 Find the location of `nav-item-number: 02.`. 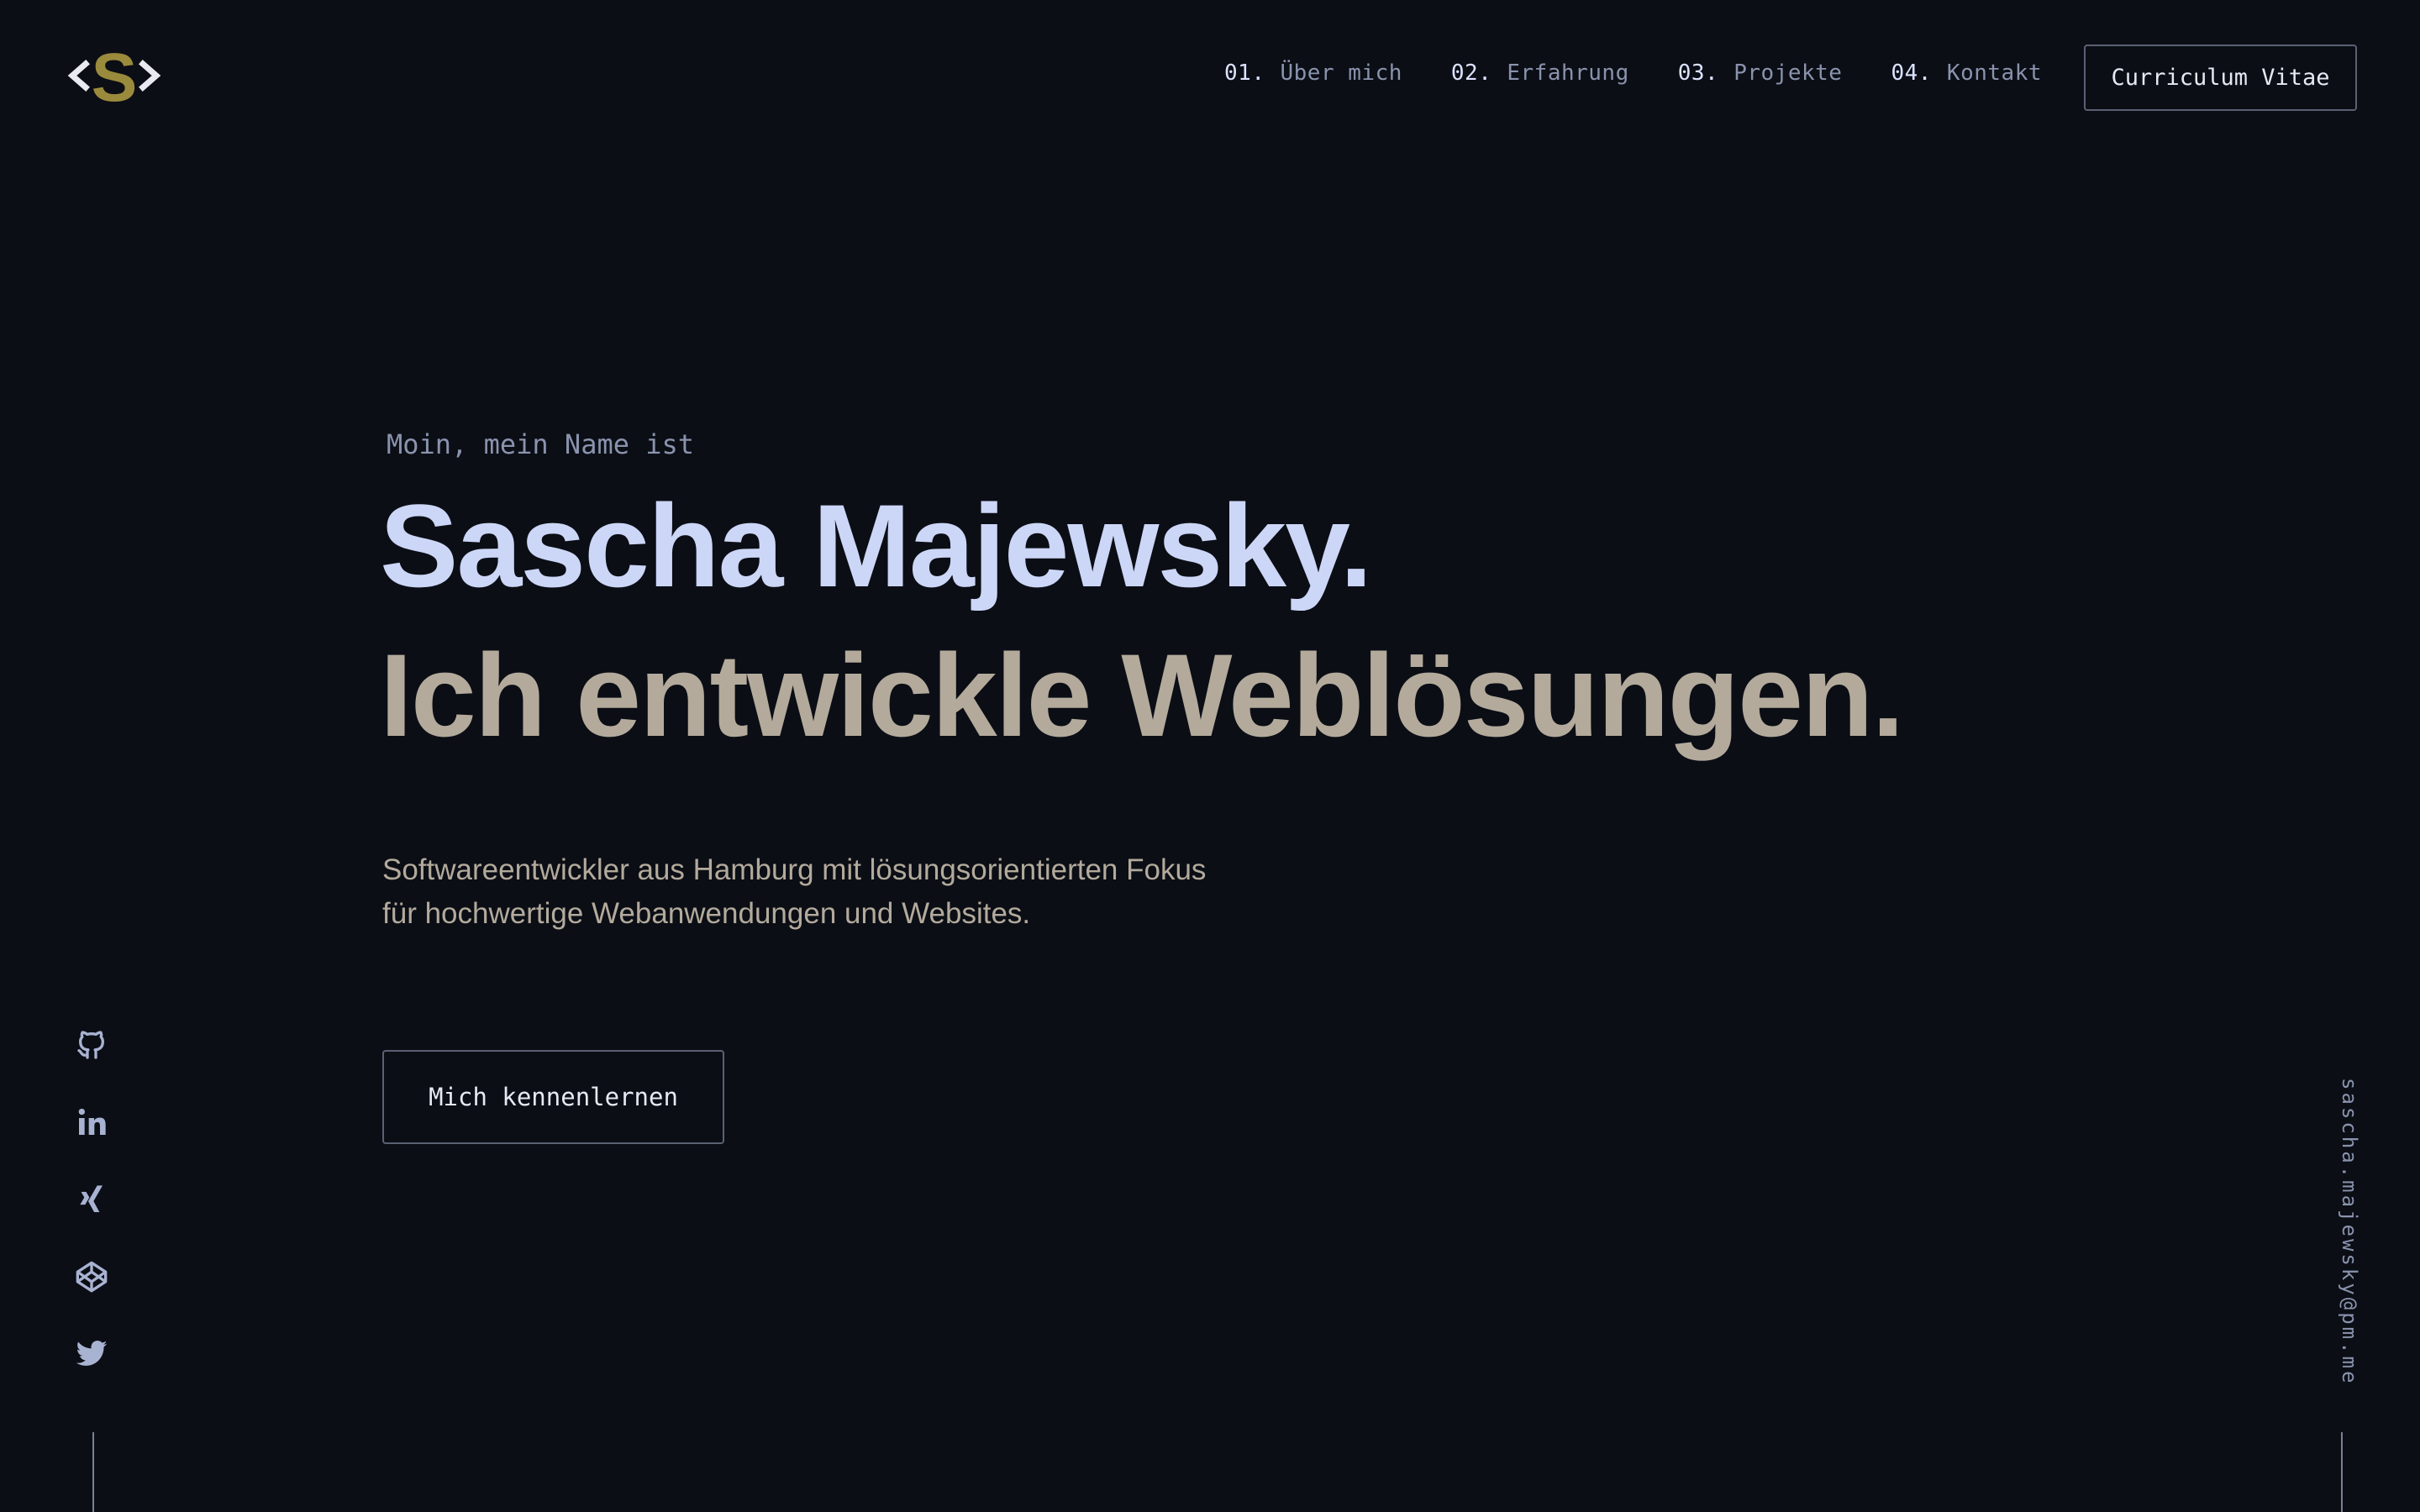

nav-item-number: 02. is located at coordinates (1471, 73).